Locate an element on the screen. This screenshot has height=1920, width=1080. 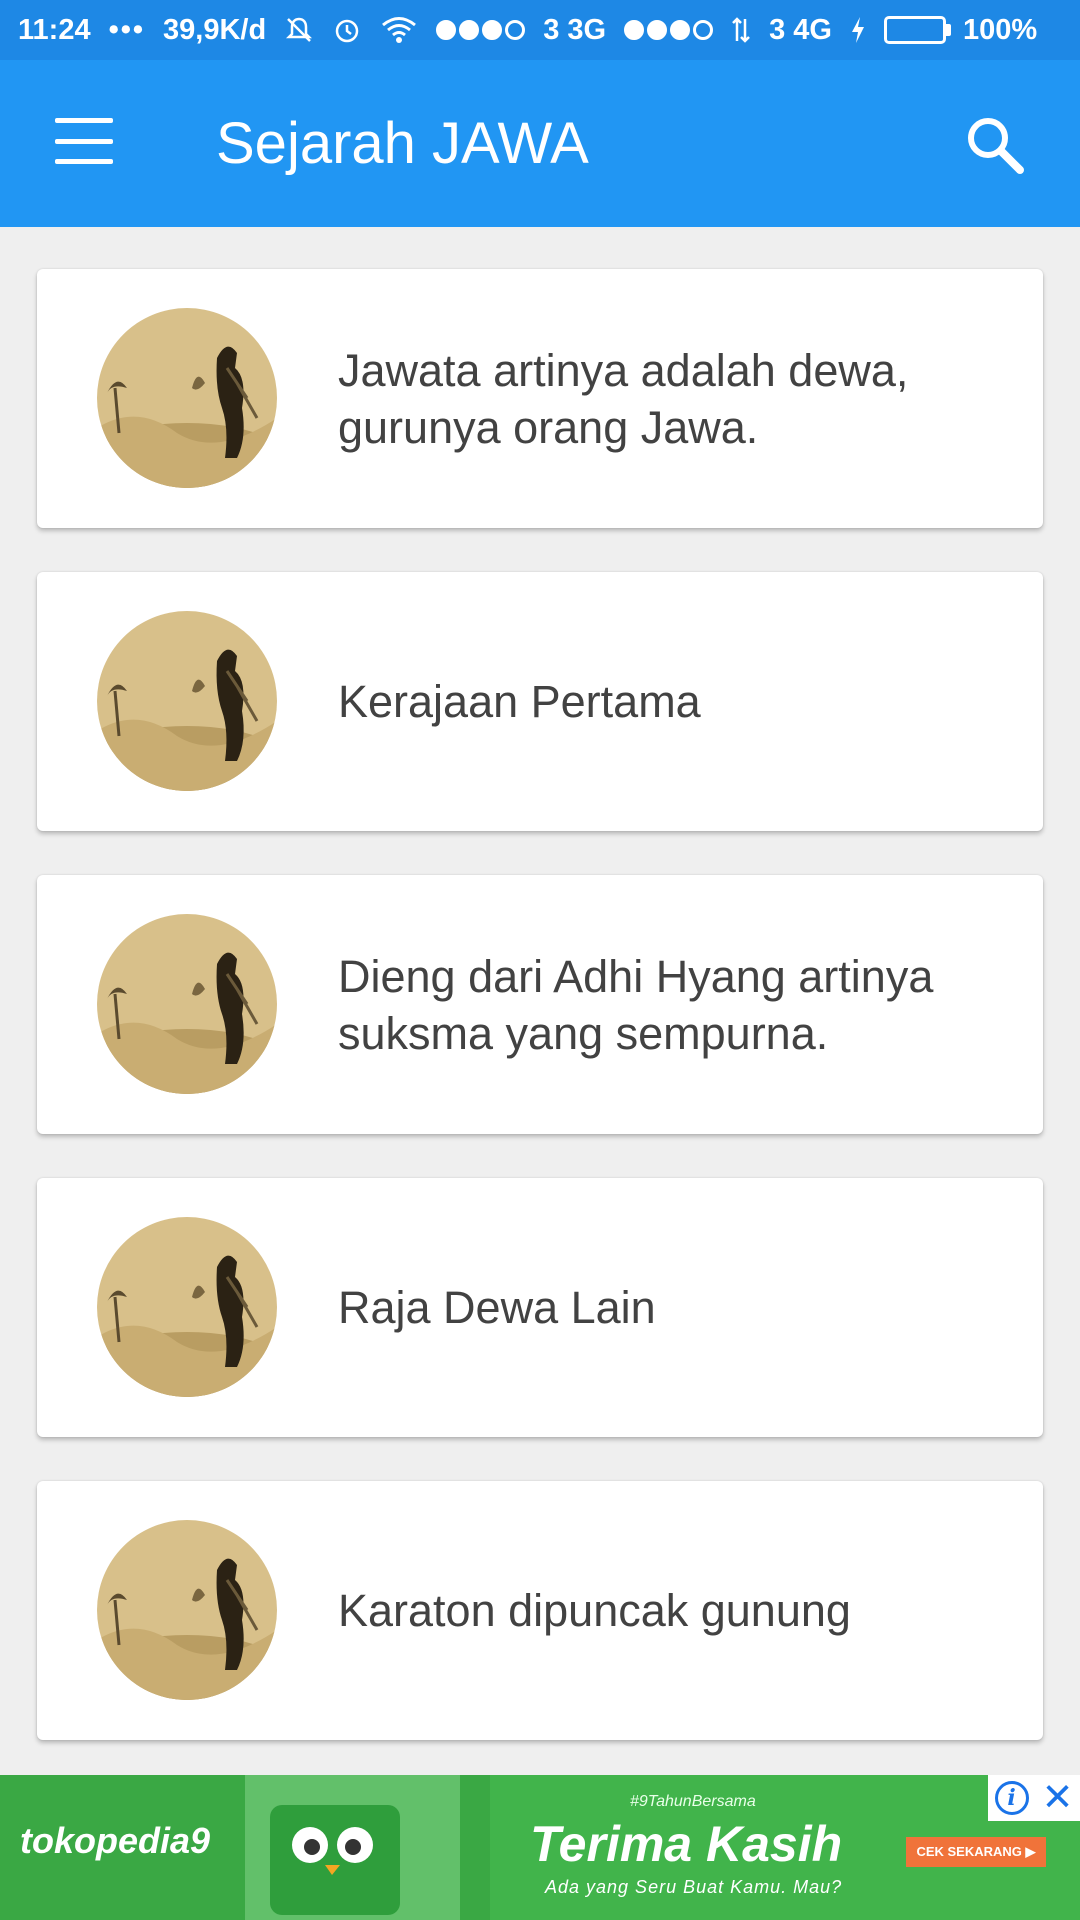
hamburger-menu-icon is located at coordinates (84, 141).